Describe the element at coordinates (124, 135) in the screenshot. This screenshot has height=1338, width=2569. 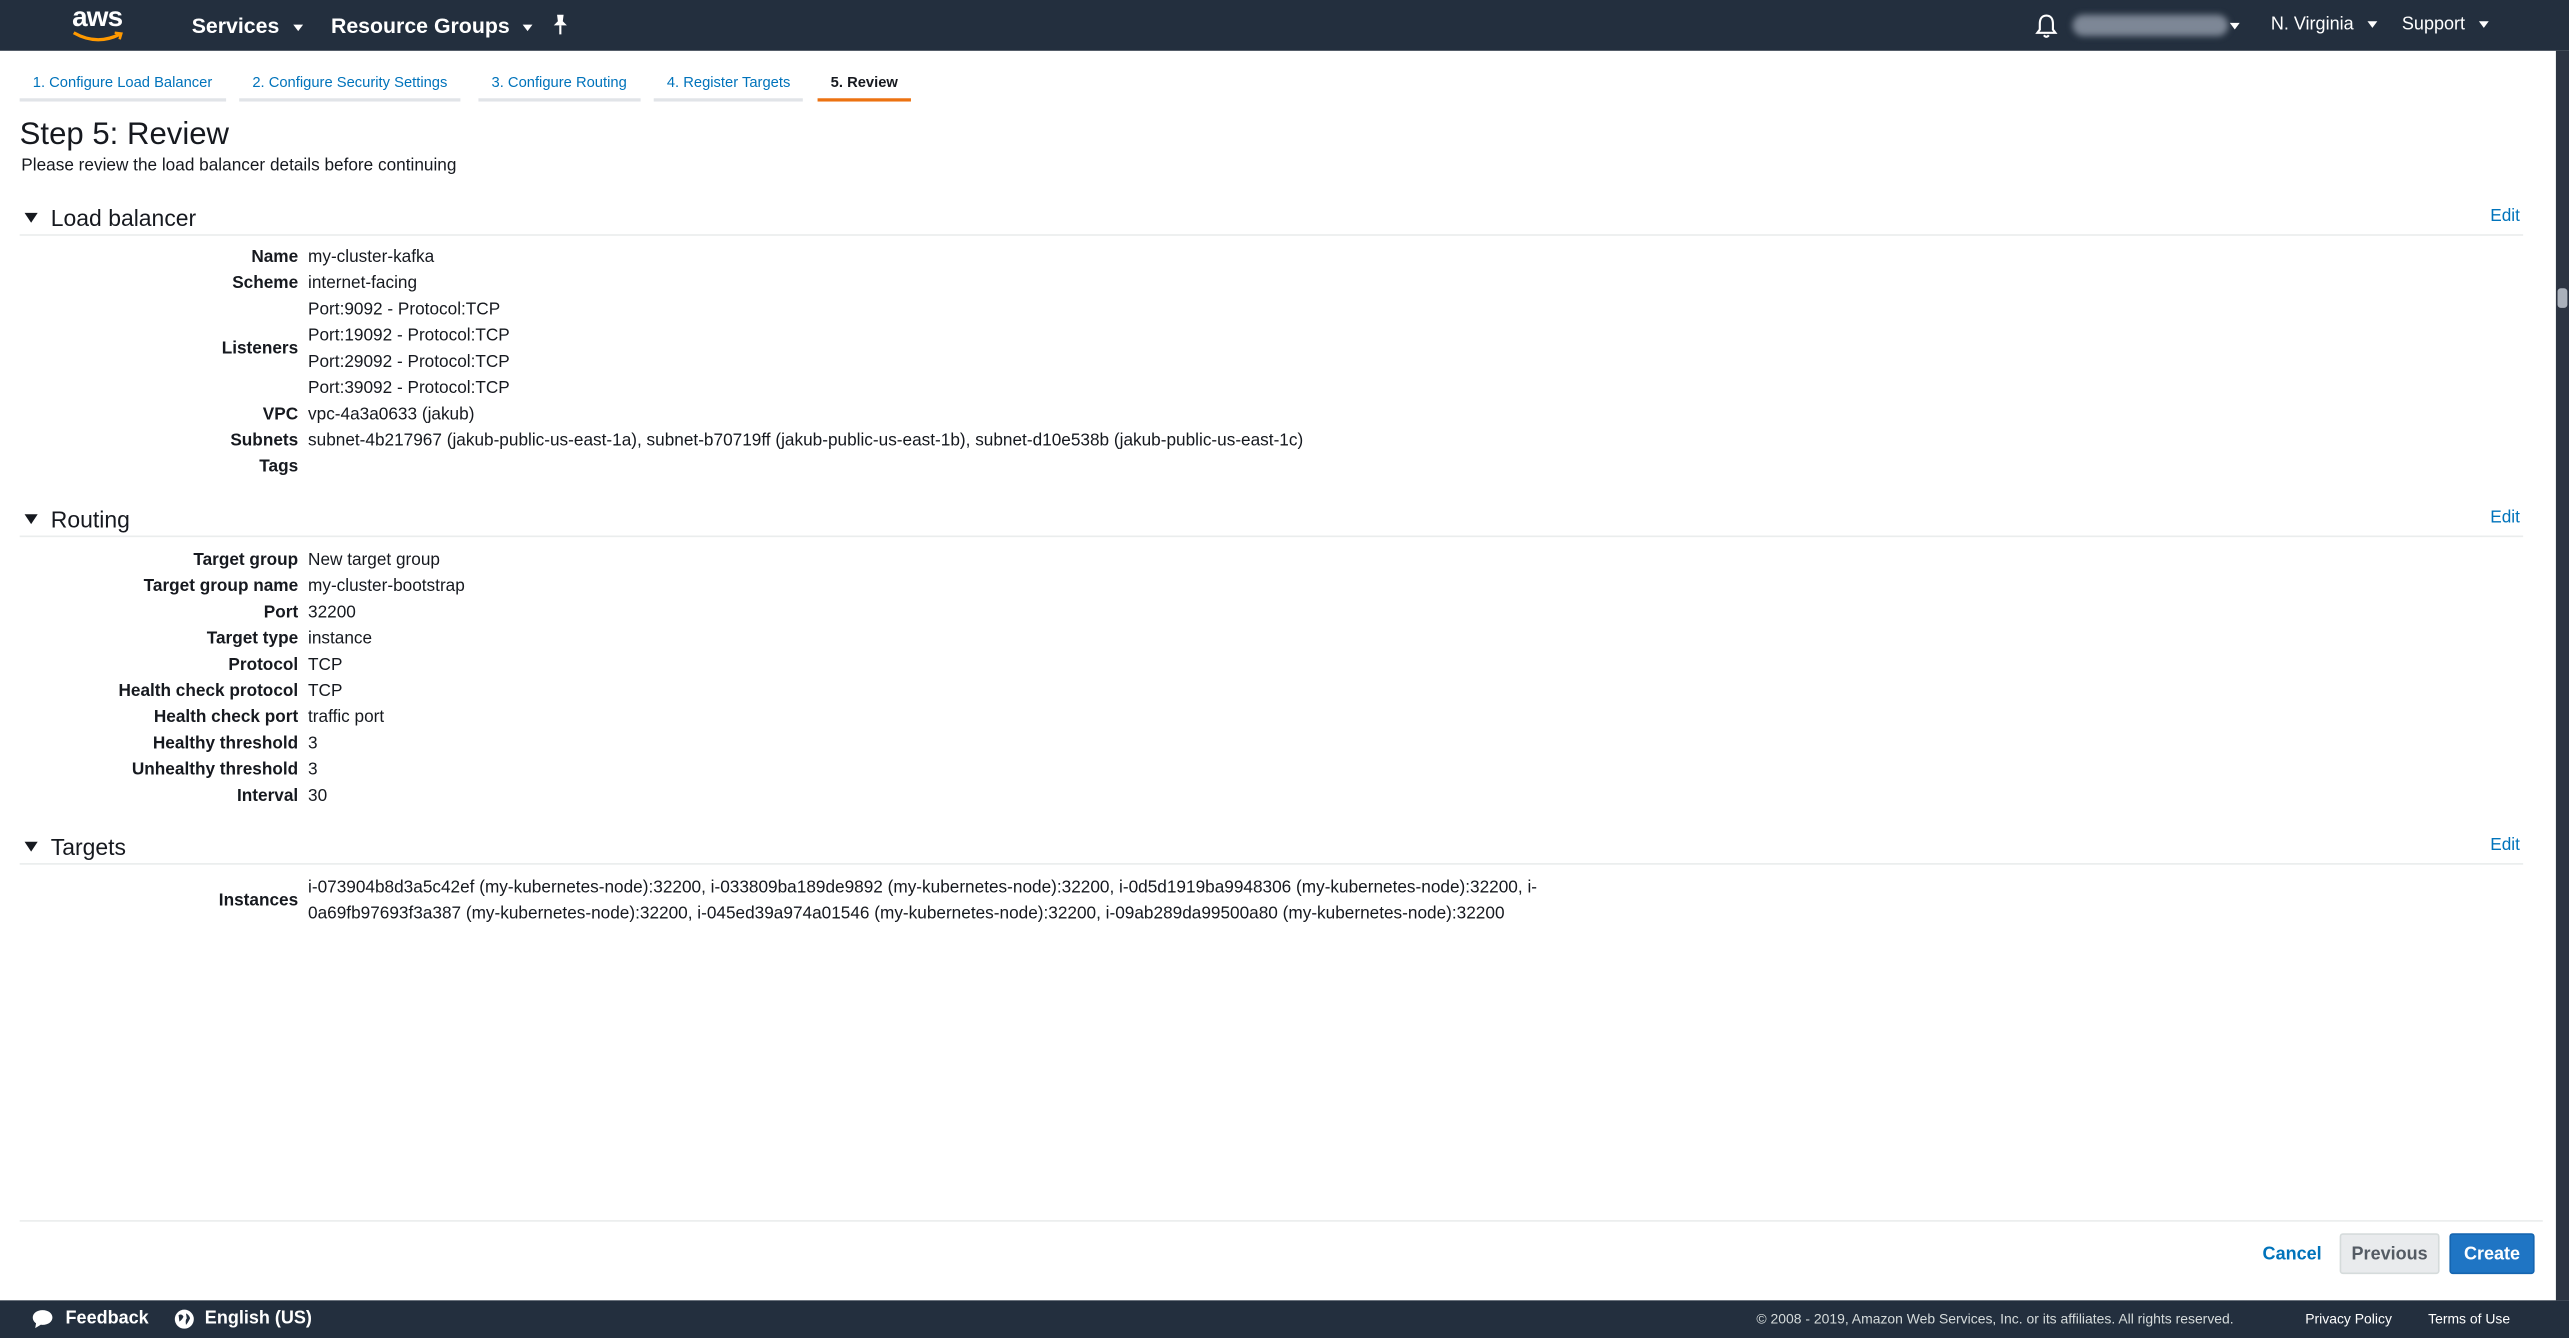
I see `page-title: Step 5: Review` at that location.